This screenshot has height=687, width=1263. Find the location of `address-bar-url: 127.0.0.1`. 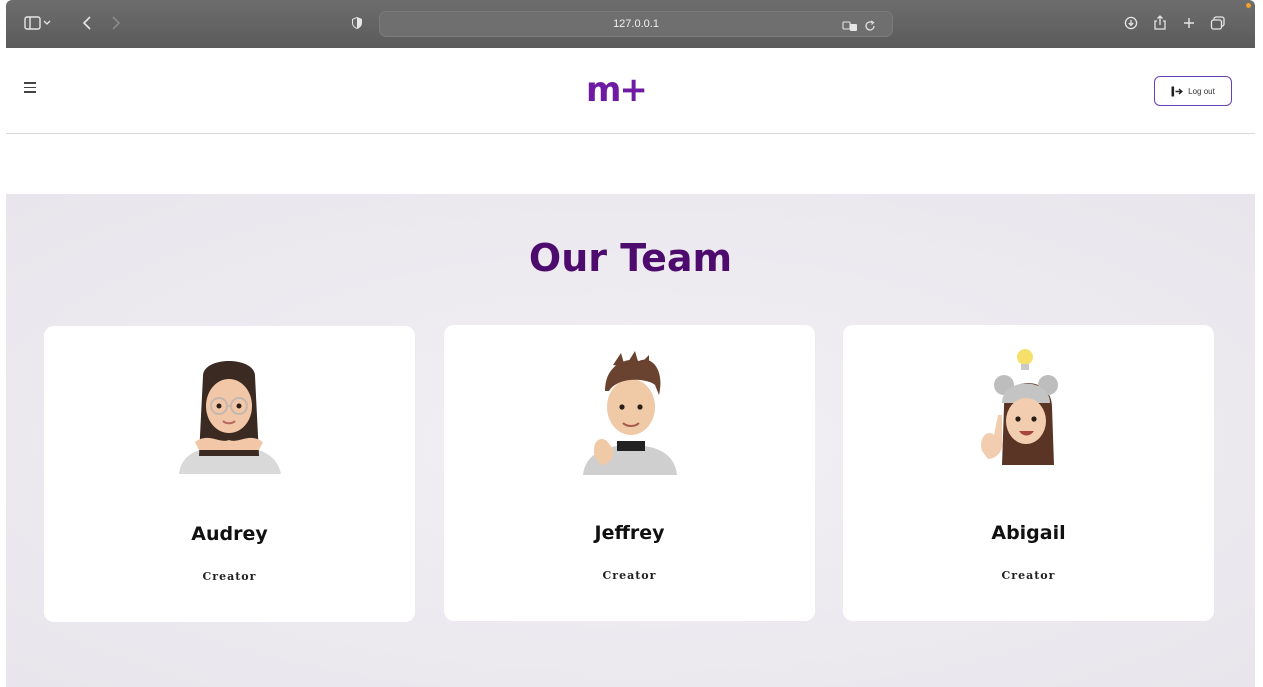

address-bar-url: 127.0.0.1 is located at coordinates (636, 24).